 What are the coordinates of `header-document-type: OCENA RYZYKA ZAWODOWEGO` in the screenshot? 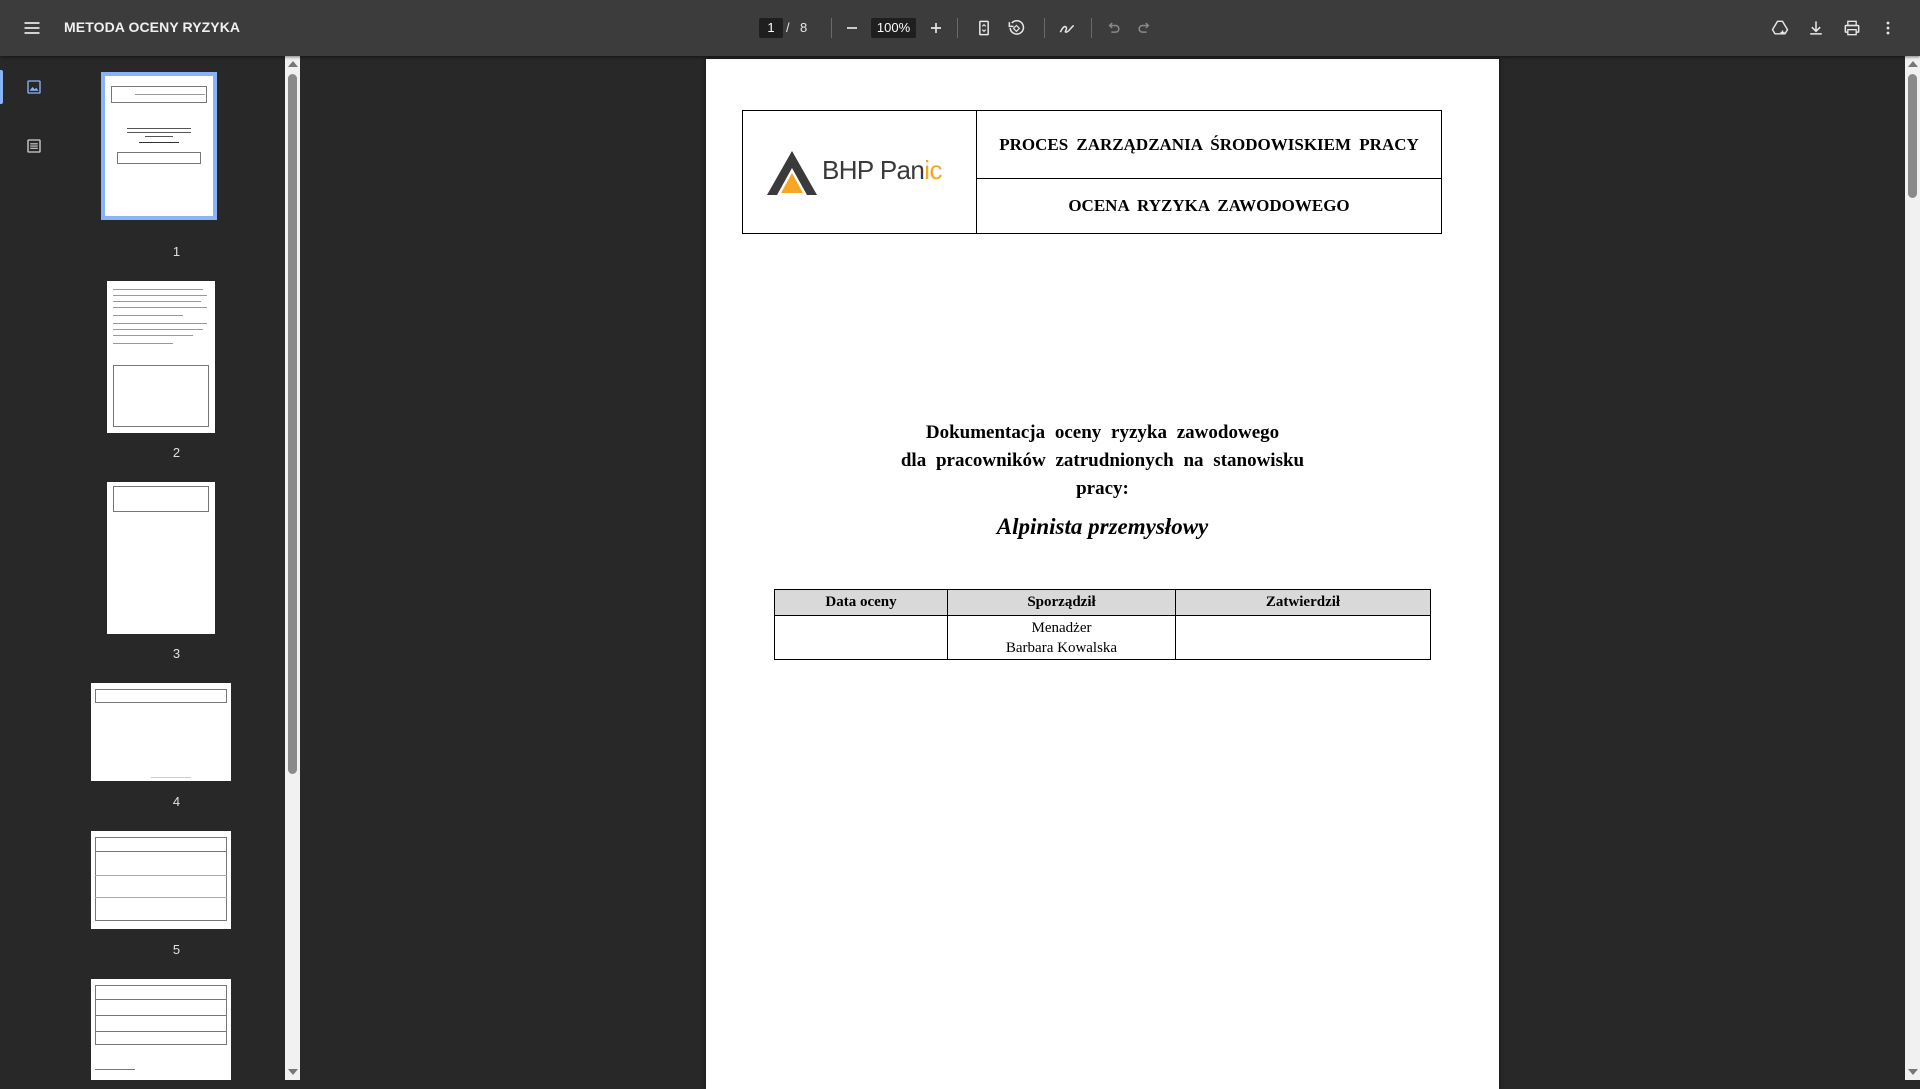 It's located at (1209, 205).